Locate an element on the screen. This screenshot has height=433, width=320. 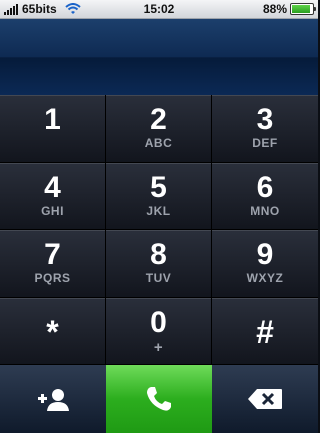
key-8: 8 TUV is located at coordinates (159, 264).